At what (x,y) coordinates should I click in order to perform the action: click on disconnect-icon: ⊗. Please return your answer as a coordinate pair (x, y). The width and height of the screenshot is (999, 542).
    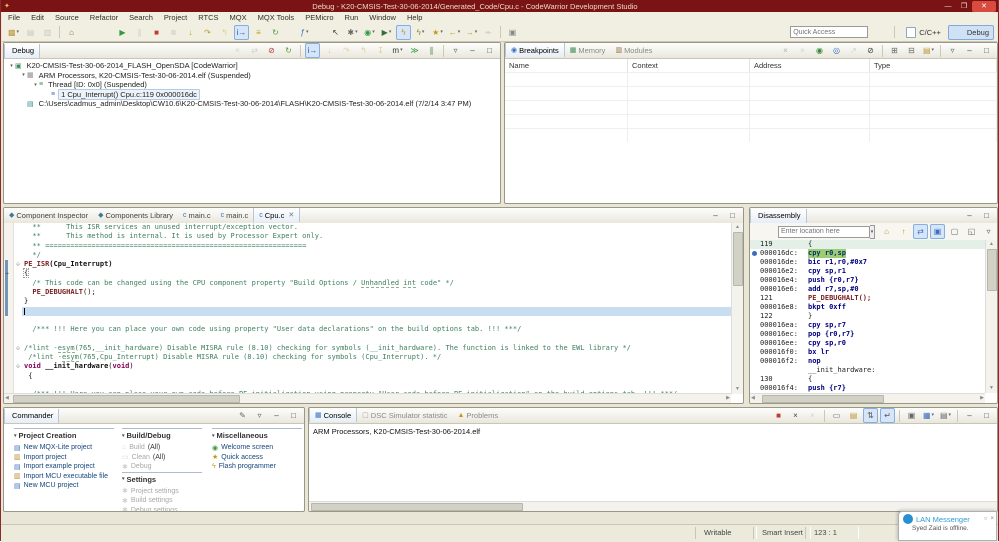
    Looking at the image, I should click on (173, 32).